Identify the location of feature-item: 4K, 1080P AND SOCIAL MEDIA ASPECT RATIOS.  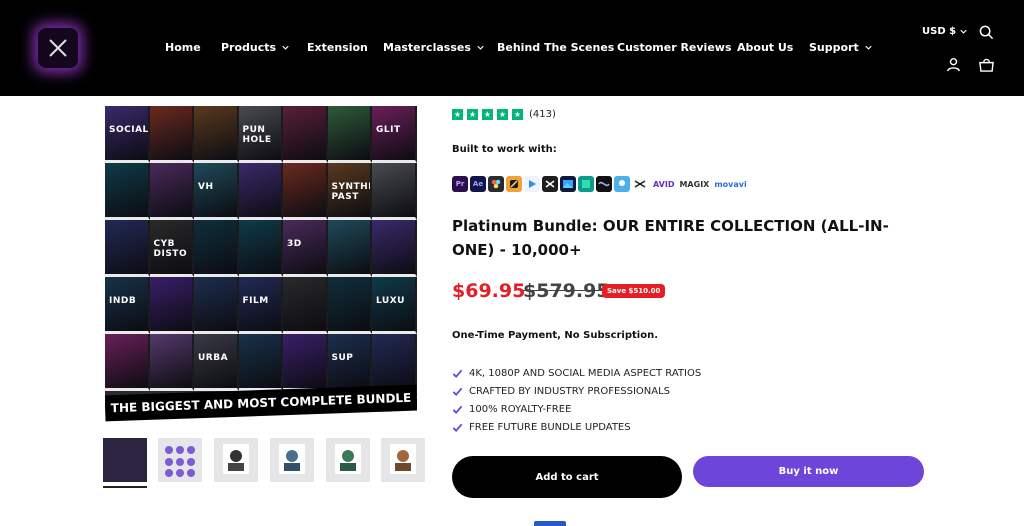
(576, 373).